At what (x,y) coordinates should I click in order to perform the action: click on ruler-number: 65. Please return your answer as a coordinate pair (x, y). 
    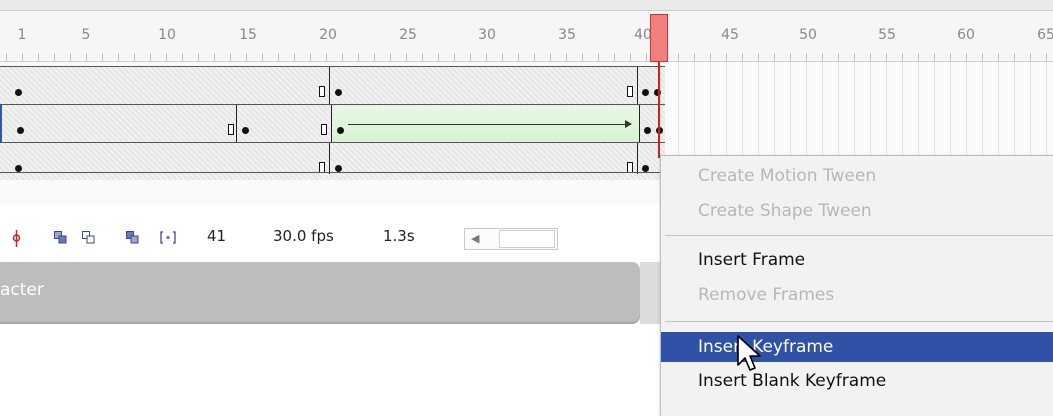
    Looking at the image, I should click on (1045, 35).